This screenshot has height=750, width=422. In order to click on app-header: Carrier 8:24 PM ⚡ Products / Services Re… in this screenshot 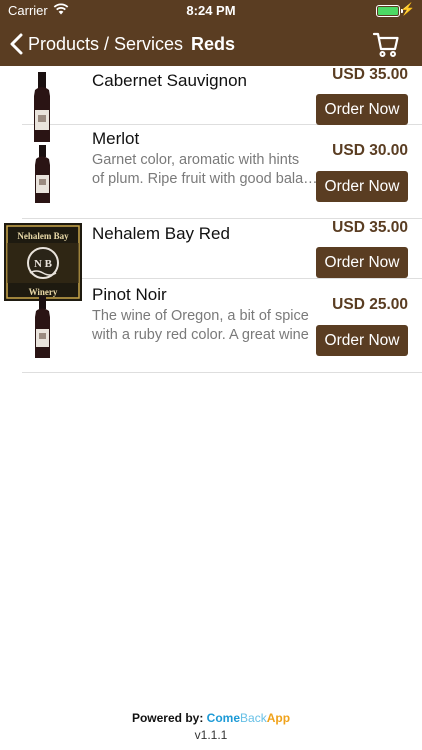, I will do `click(211, 33)`.